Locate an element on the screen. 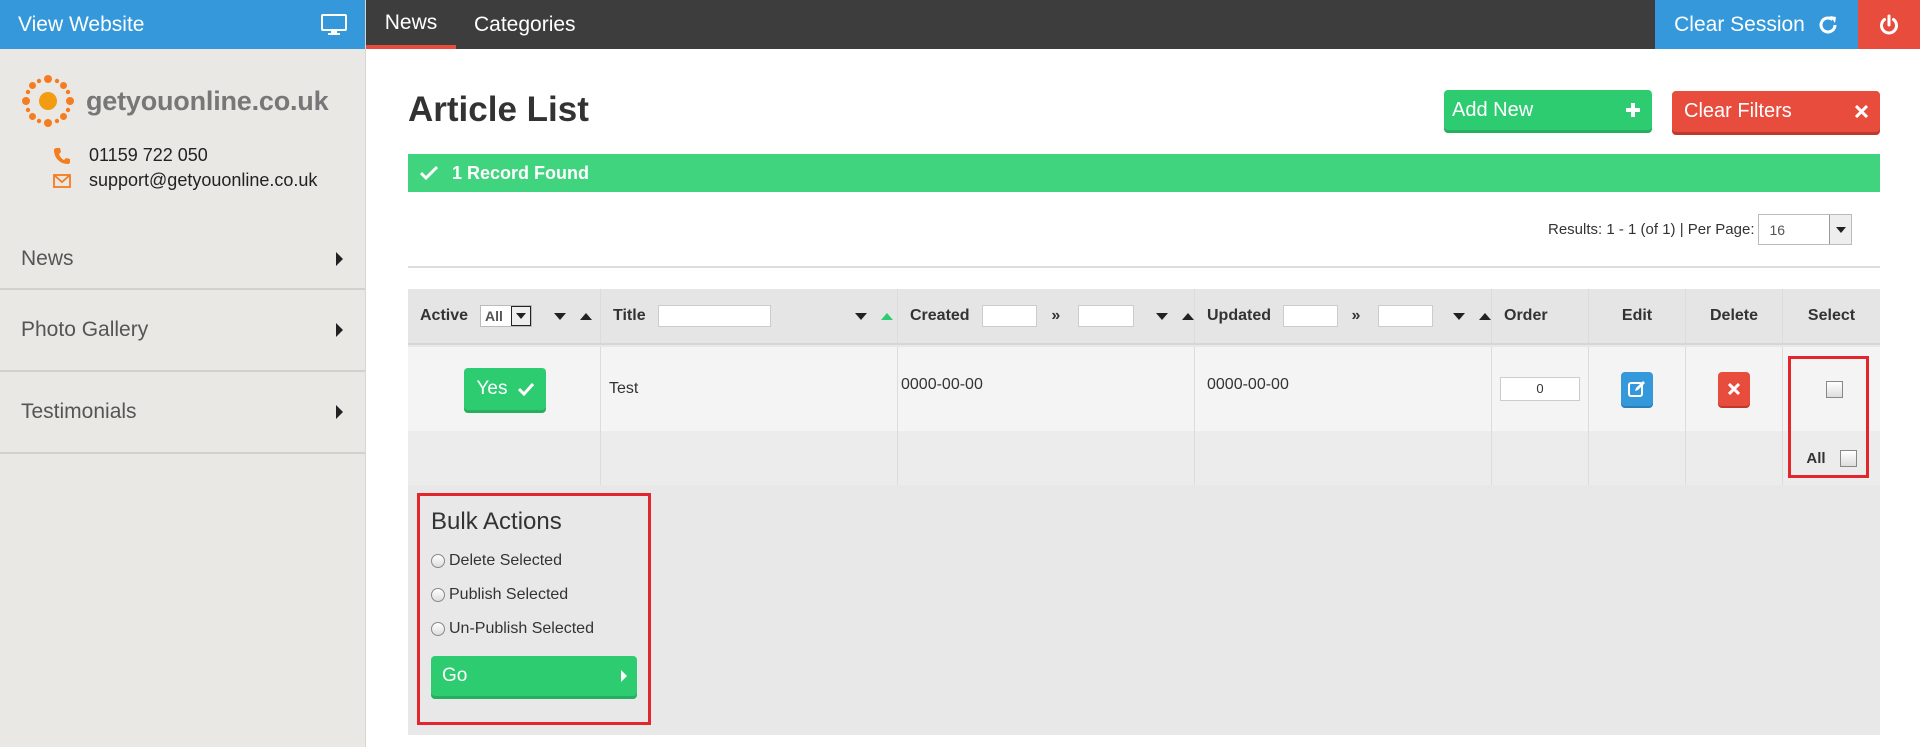 This screenshot has width=1920, height=747. add-new-label: Add New is located at coordinates (1493, 109).